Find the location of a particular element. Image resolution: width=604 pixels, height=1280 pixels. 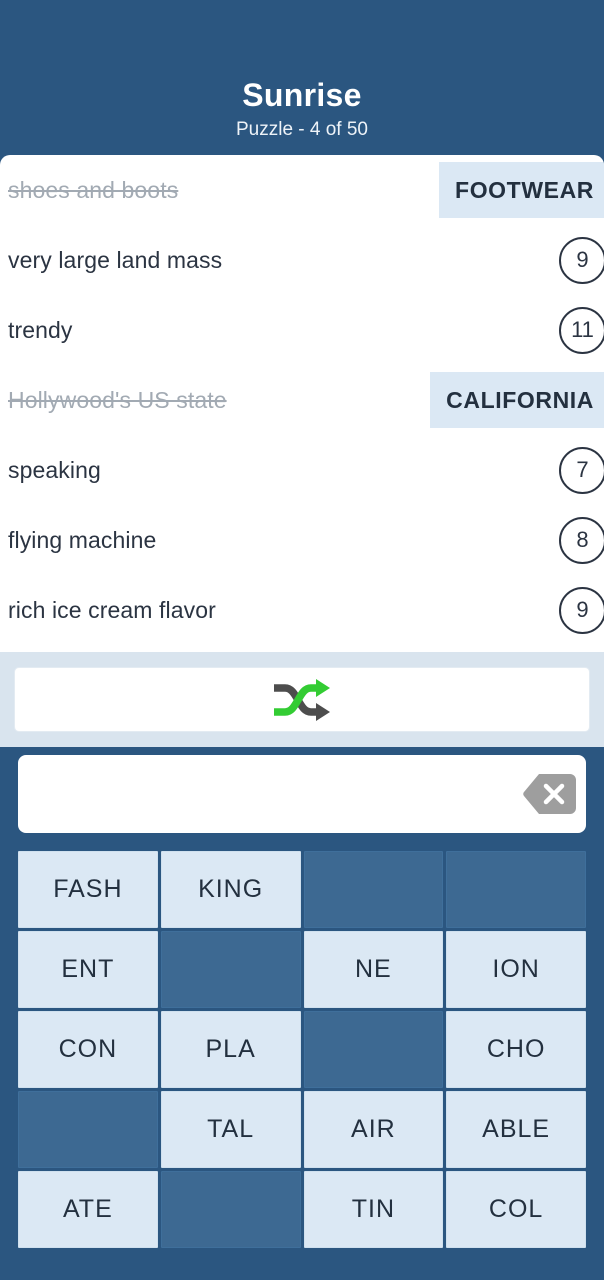

solved-answer-chip: FOOTWEAR is located at coordinates (521, 190).